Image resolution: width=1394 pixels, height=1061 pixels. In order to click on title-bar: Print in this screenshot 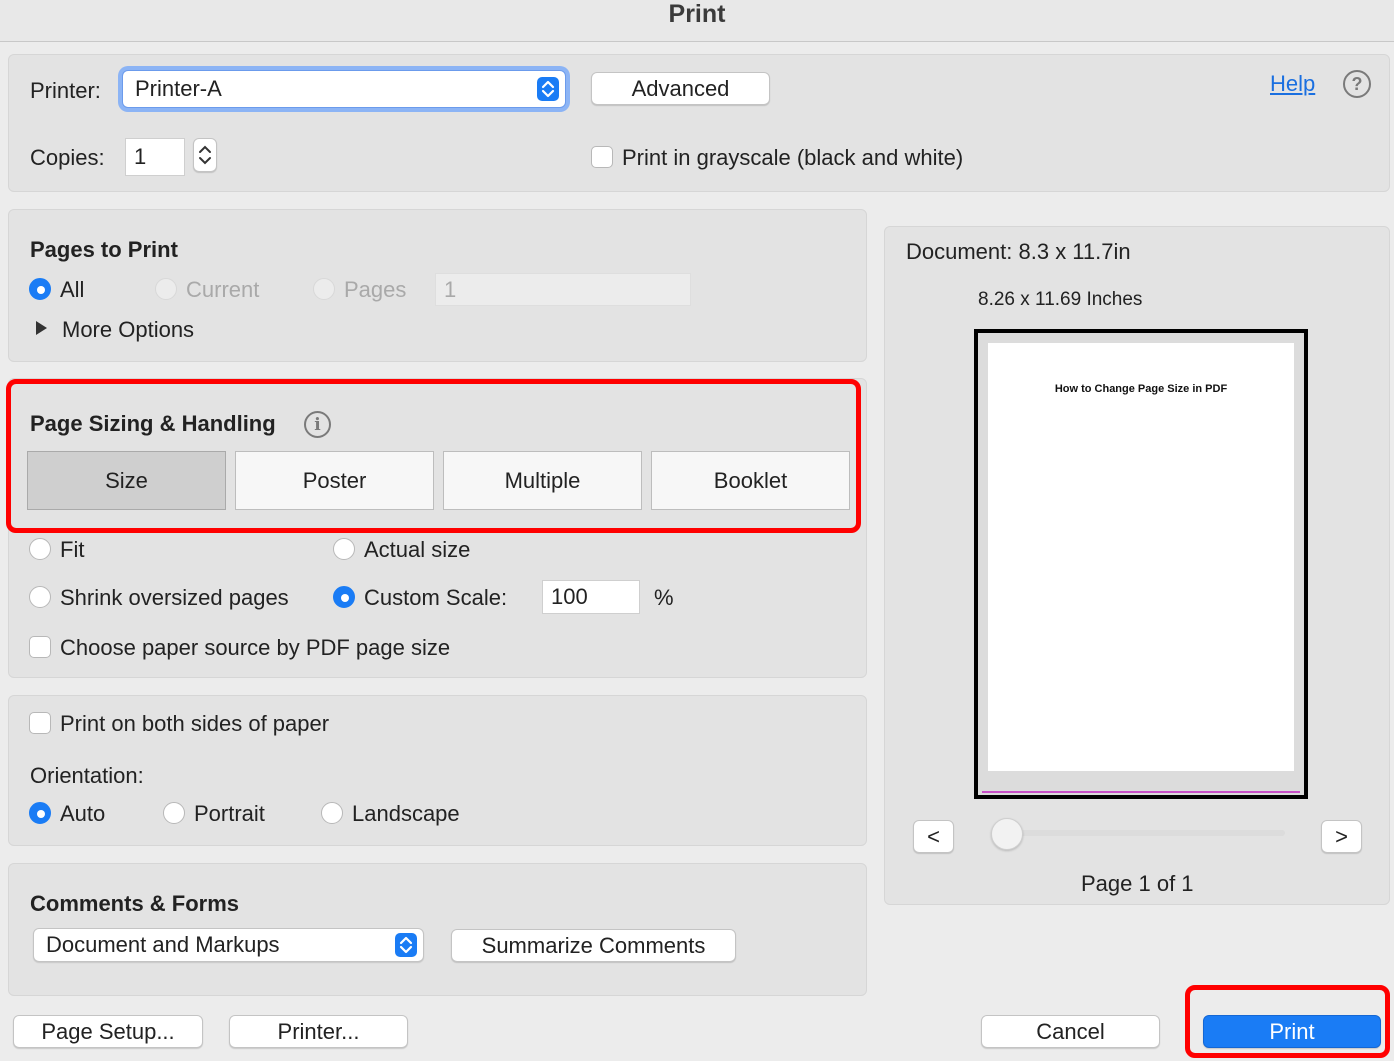, I will do `click(697, 21)`.